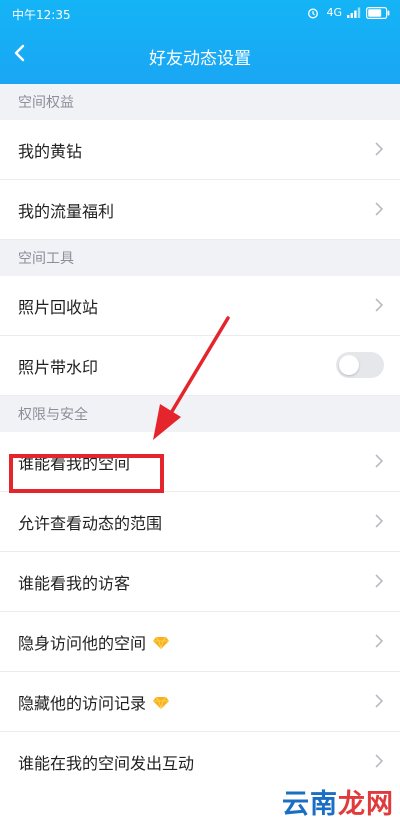 The height and width of the screenshot is (829, 400). Describe the element at coordinates (86, 473) in the screenshot. I see `highlight-box` at that location.